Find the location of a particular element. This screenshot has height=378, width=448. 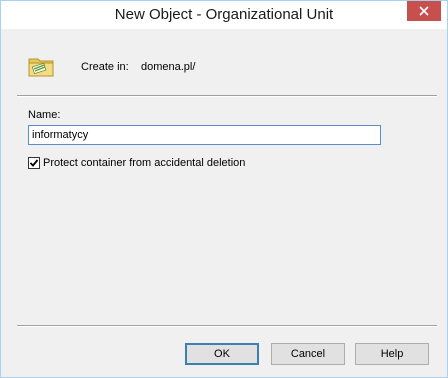

cancel-button: Cancel is located at coordinates (308, 354).